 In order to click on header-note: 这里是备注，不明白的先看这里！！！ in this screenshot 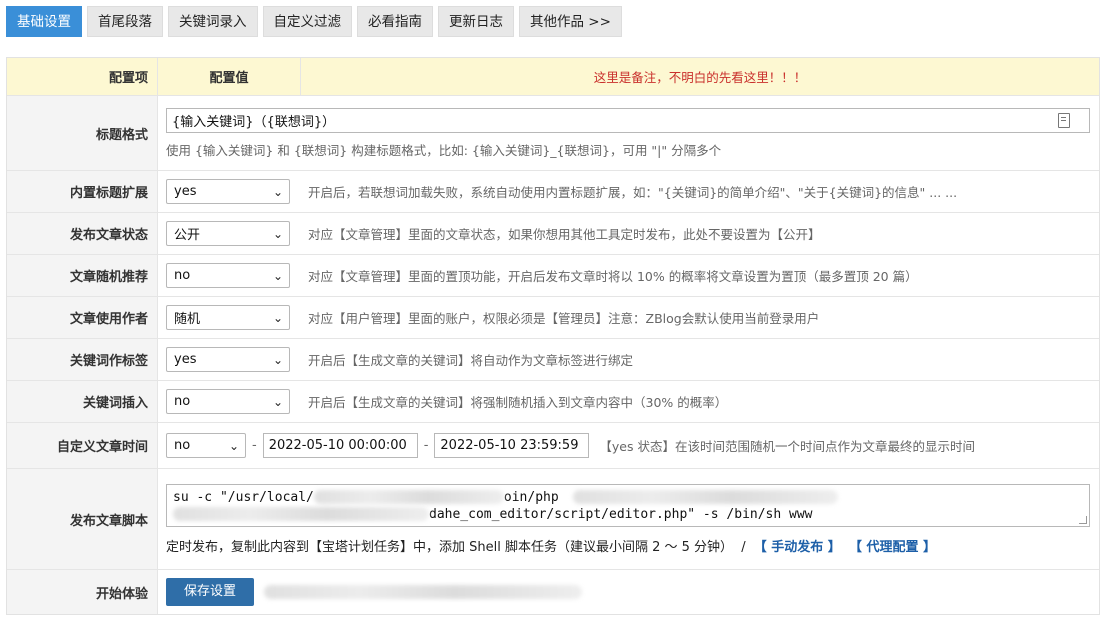, I will do `click(699, 76)`.